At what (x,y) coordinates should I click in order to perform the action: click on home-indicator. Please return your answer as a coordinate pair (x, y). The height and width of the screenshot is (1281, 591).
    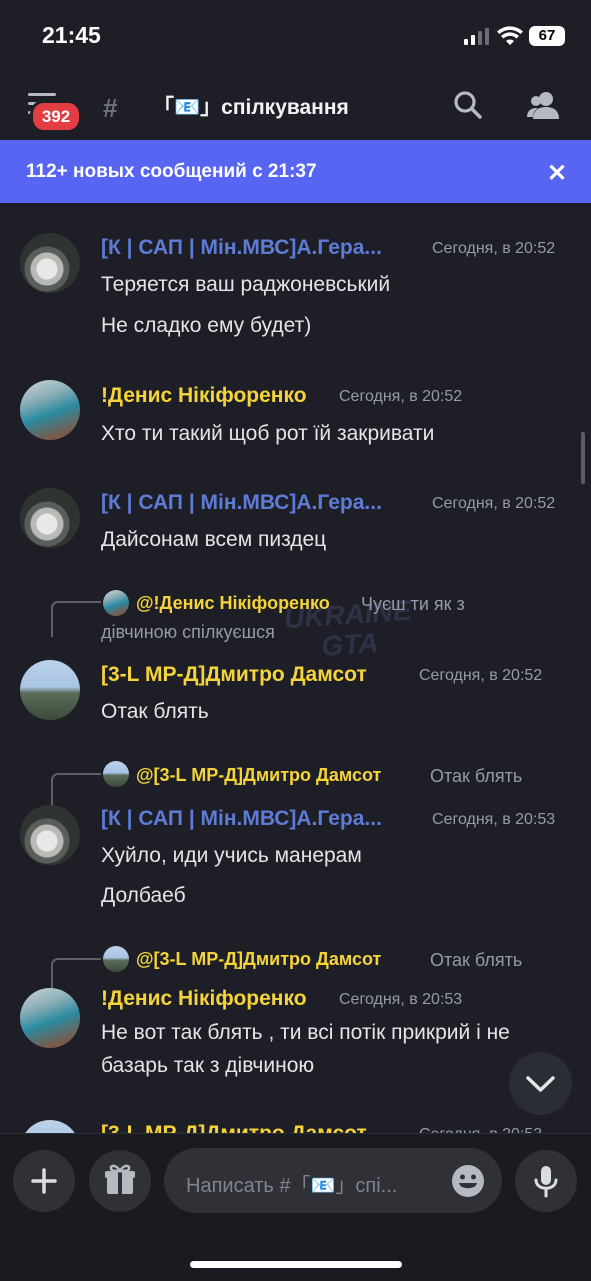
    Looking at the image, I should click on (296, 1264).